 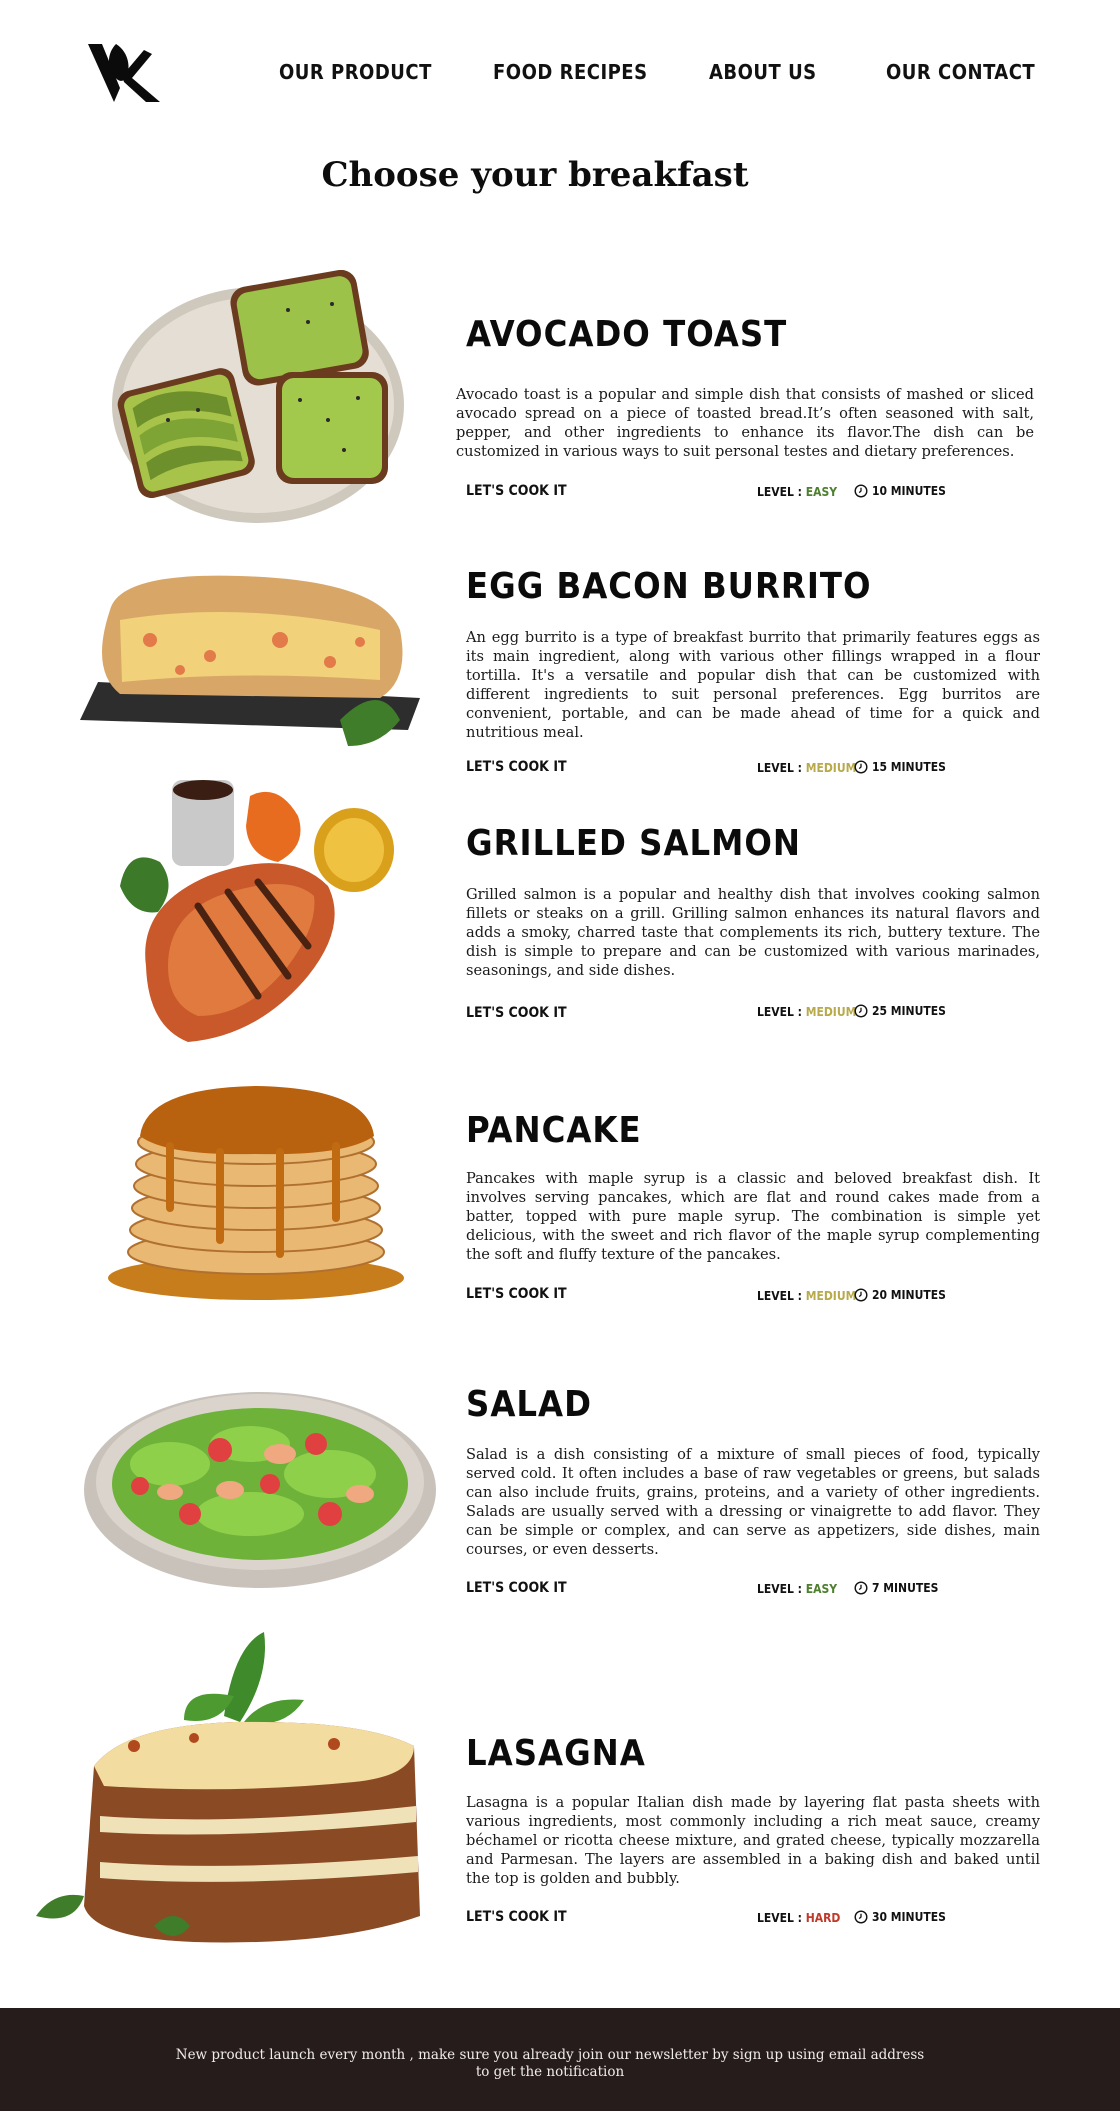 I want to click on cook-time: 30 MINUTES, so click(x=900, y=1917).